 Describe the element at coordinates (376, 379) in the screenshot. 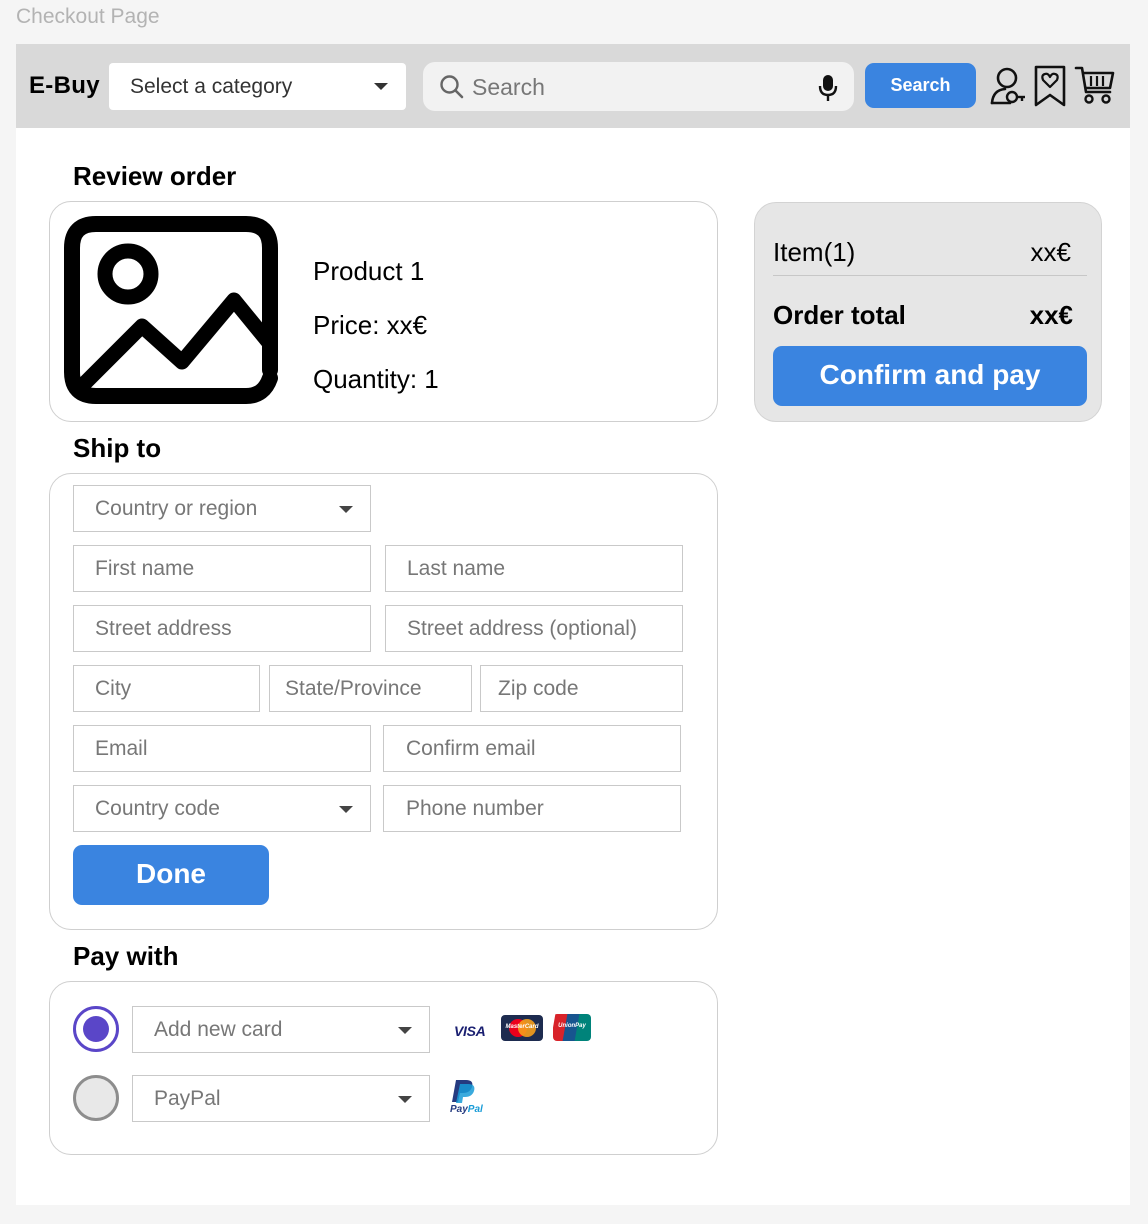

I see `product-quantity: Quantity: 1` at that location.